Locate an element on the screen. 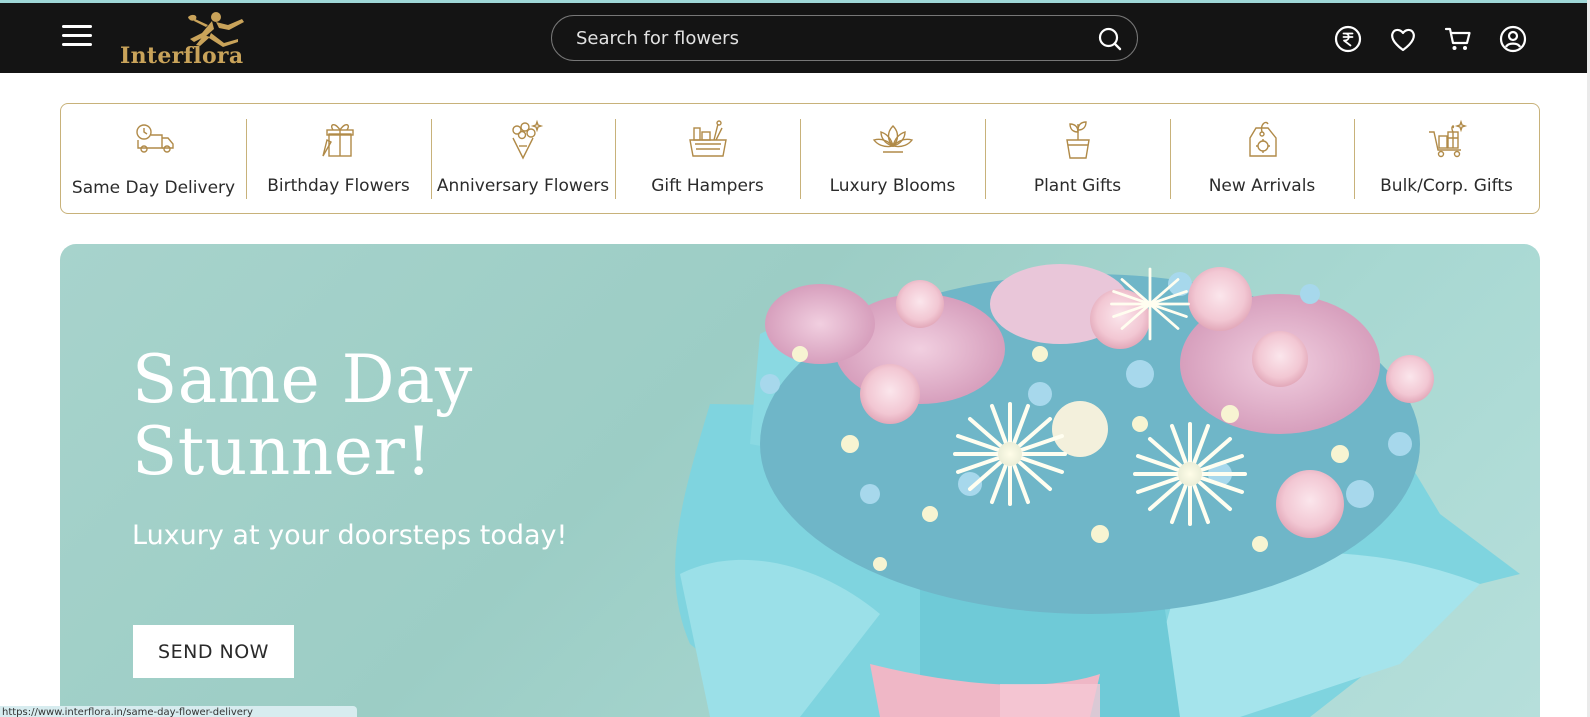 The image size is (1590, 717). gift-cart-icon is located at coordinates (1447, 138).